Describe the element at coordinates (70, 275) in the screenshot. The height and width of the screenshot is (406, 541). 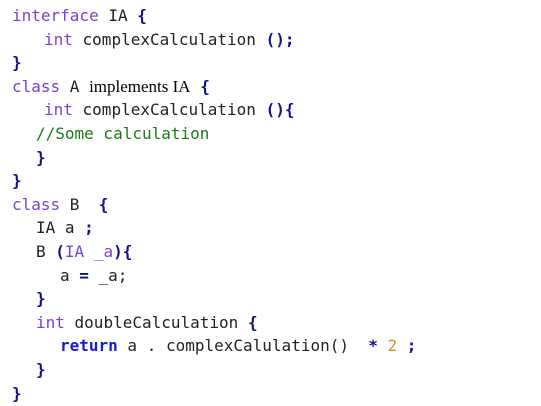
I see `assignment-target: a` at that location.